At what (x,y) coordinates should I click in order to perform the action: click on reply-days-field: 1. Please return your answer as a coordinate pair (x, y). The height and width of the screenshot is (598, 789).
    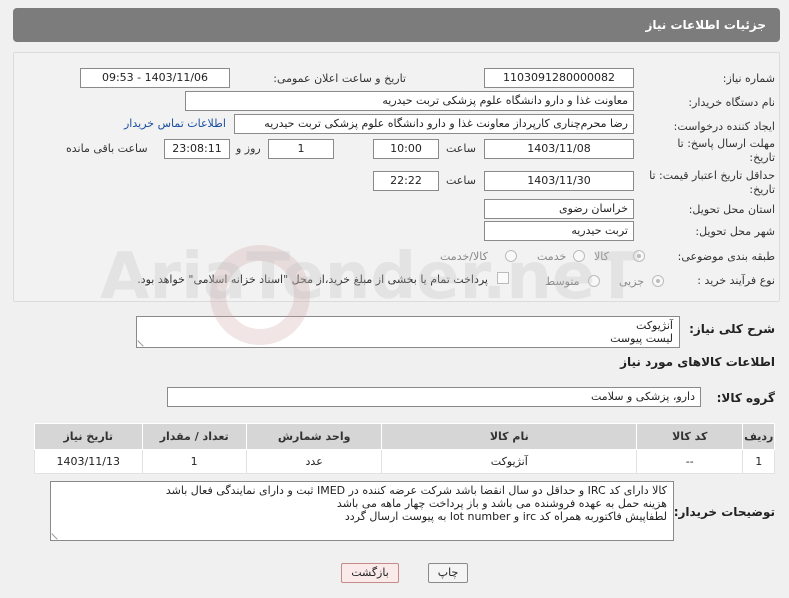
    Looking at the image, I should click on (301, 149).